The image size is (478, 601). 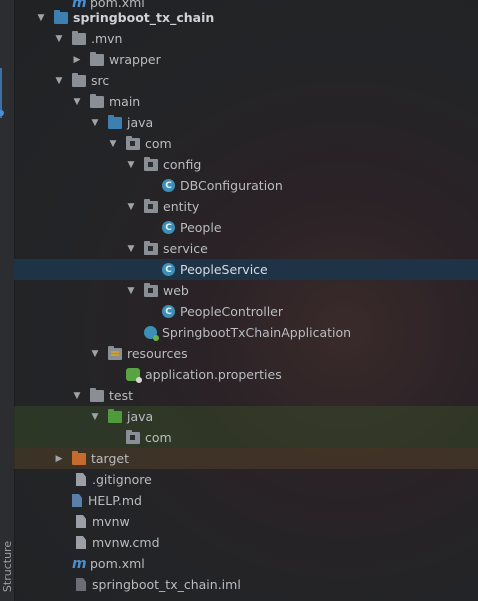 I want to click on structure-tab: Structure, so click(x=7, y=566).